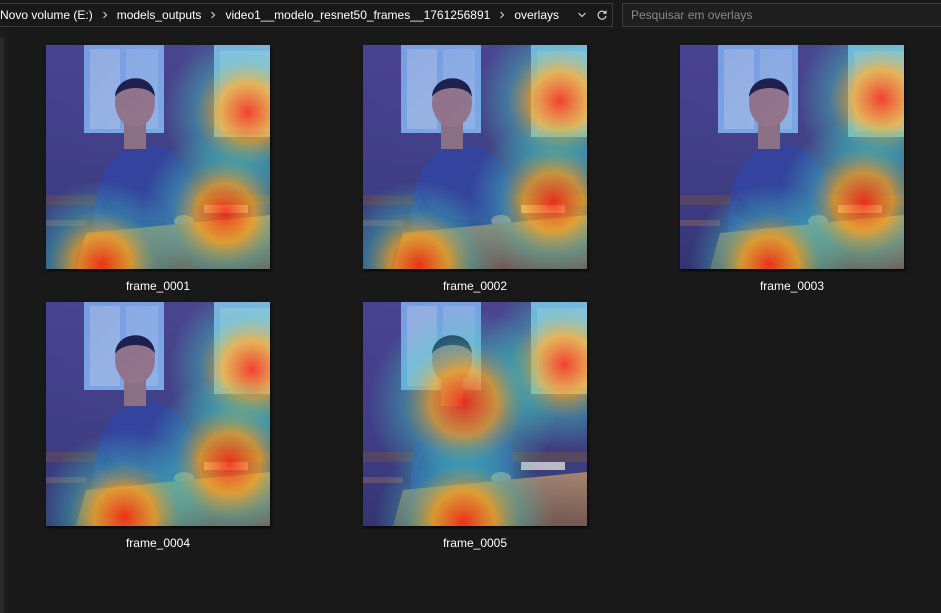  I want to click on file-item: frame_0005, so click(475, 426).